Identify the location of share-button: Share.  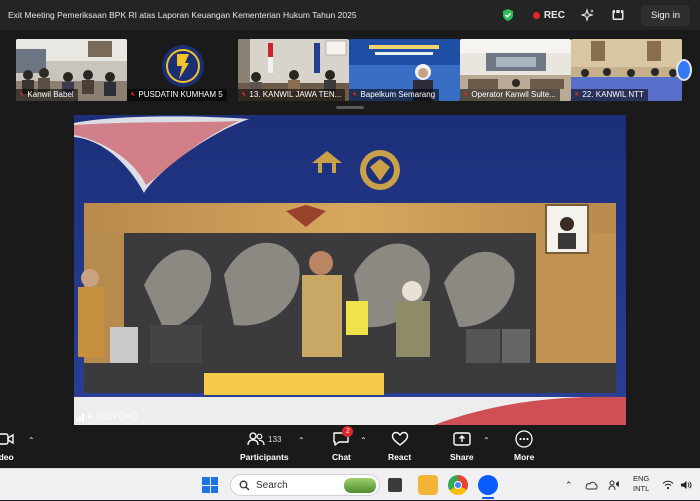
(462, 446).